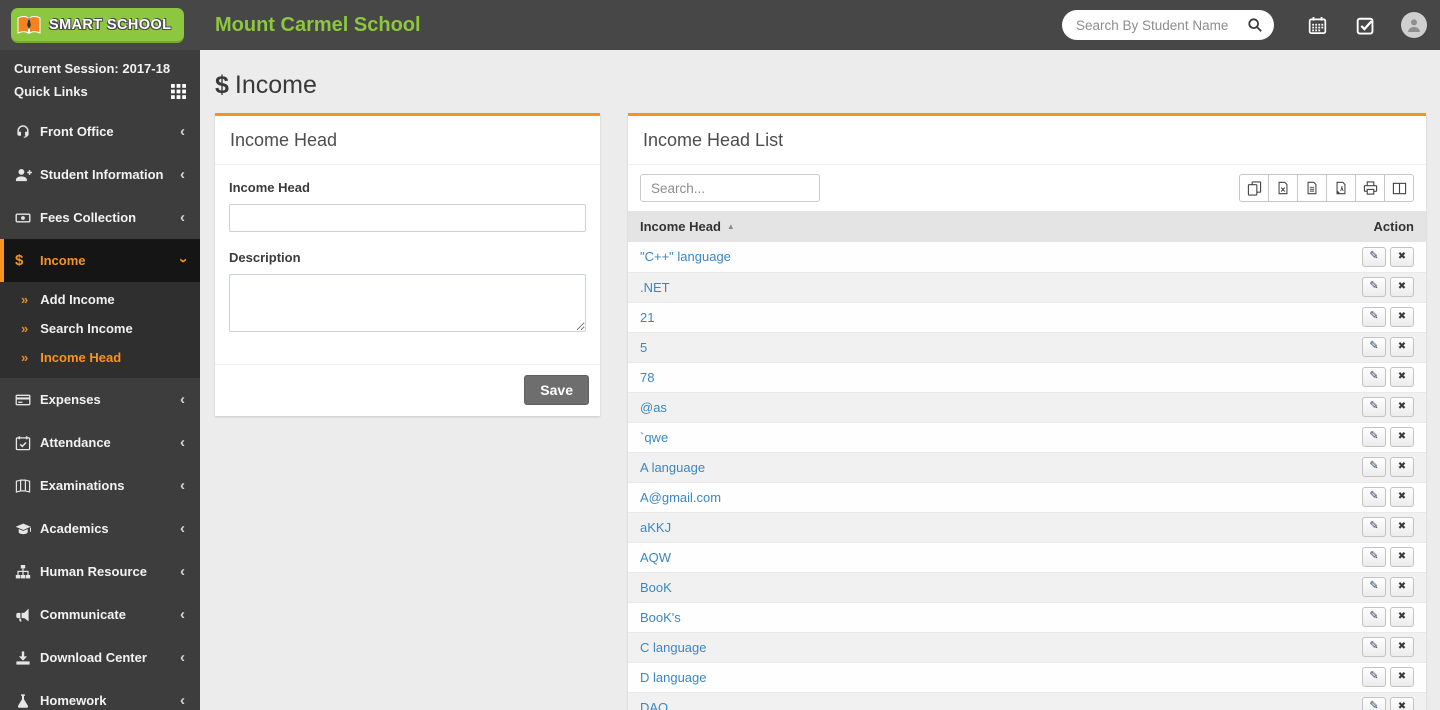 The width and height of the screenshot is (1440, 710). Describe the element at coordinates (100, 528) in the screenshot. I see `sidebar-item-academics: Academics ‹` at that location.